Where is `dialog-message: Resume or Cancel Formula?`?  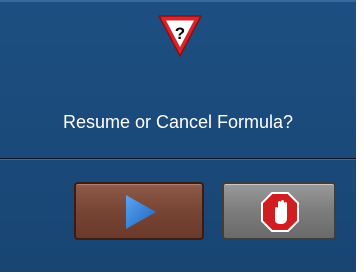 dialog-message: Resume or Cancel Formula? is located at coordinates (178, 122).